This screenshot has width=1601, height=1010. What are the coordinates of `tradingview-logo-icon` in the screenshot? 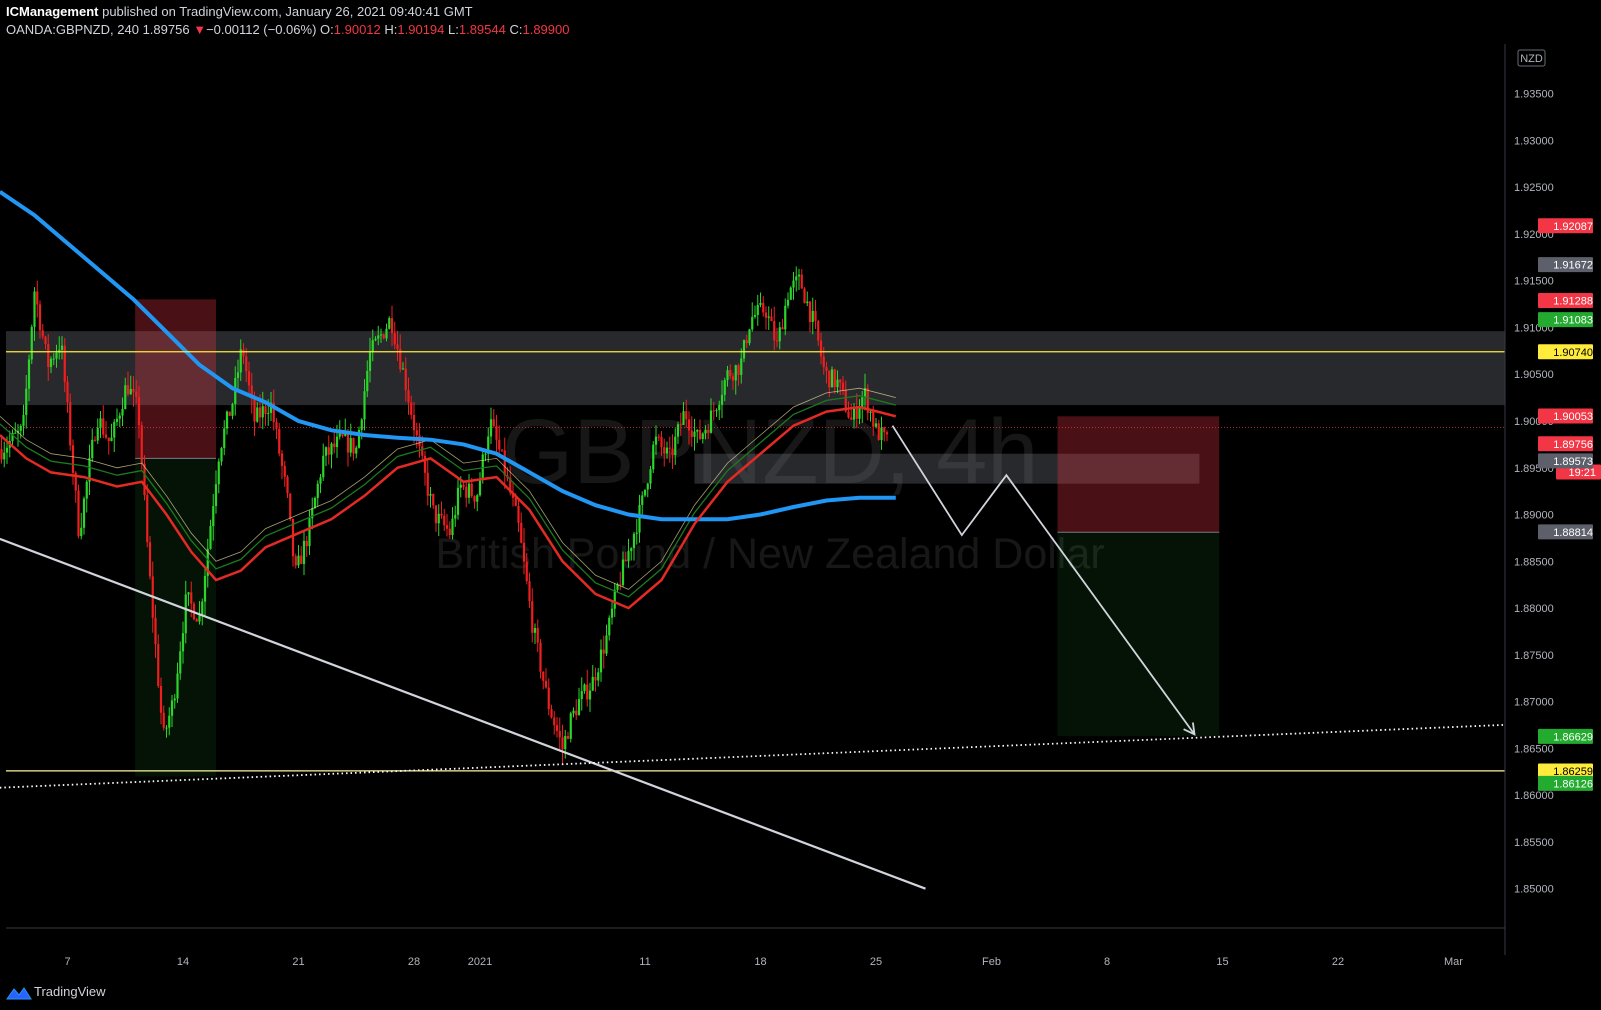 It's located at (19, 993).